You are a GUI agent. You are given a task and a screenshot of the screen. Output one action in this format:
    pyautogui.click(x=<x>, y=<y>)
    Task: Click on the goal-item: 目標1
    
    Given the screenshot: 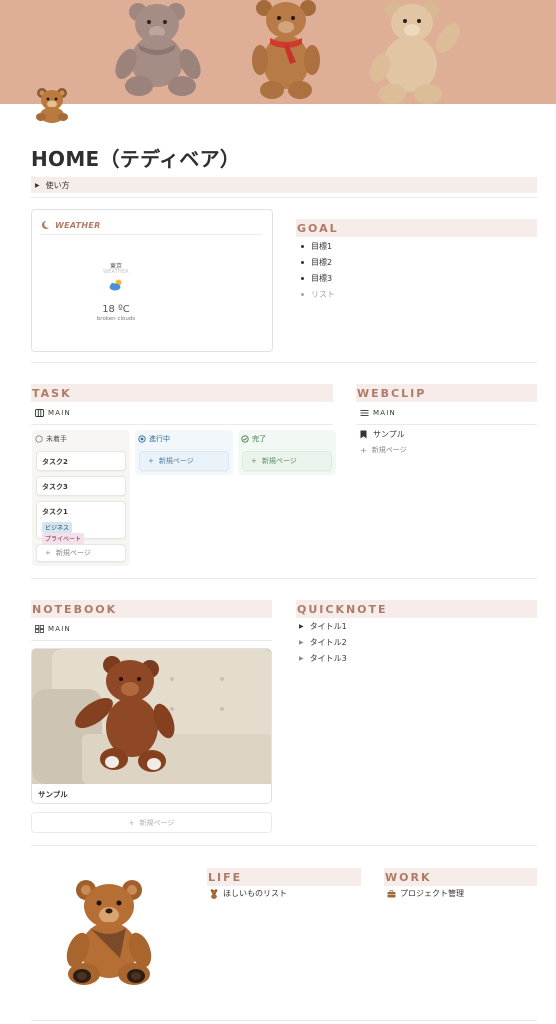 What is the action you would take?
    pyautogui.click(x=315, y=246)
    